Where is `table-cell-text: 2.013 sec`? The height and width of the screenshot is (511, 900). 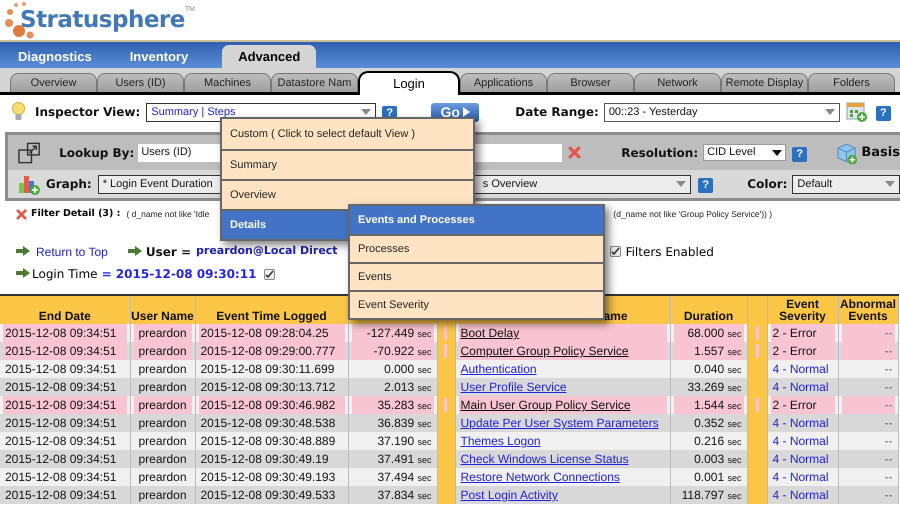 table-cell-text: 2.013 sec is located at coordinates (407, 387).